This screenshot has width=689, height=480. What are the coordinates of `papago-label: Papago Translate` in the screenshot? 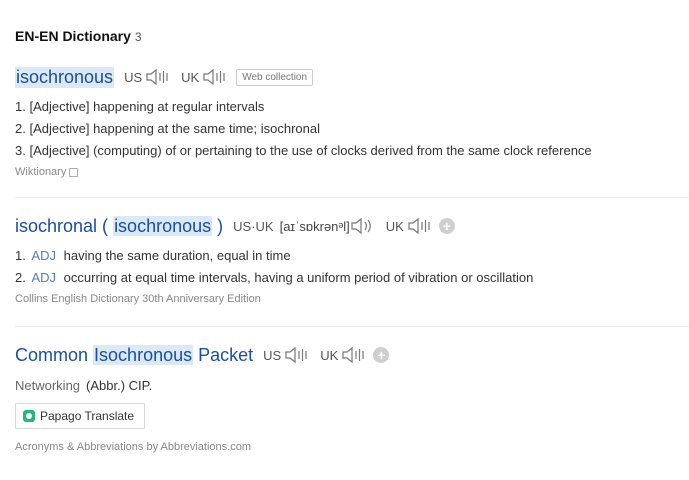 It's located at (87, 416).